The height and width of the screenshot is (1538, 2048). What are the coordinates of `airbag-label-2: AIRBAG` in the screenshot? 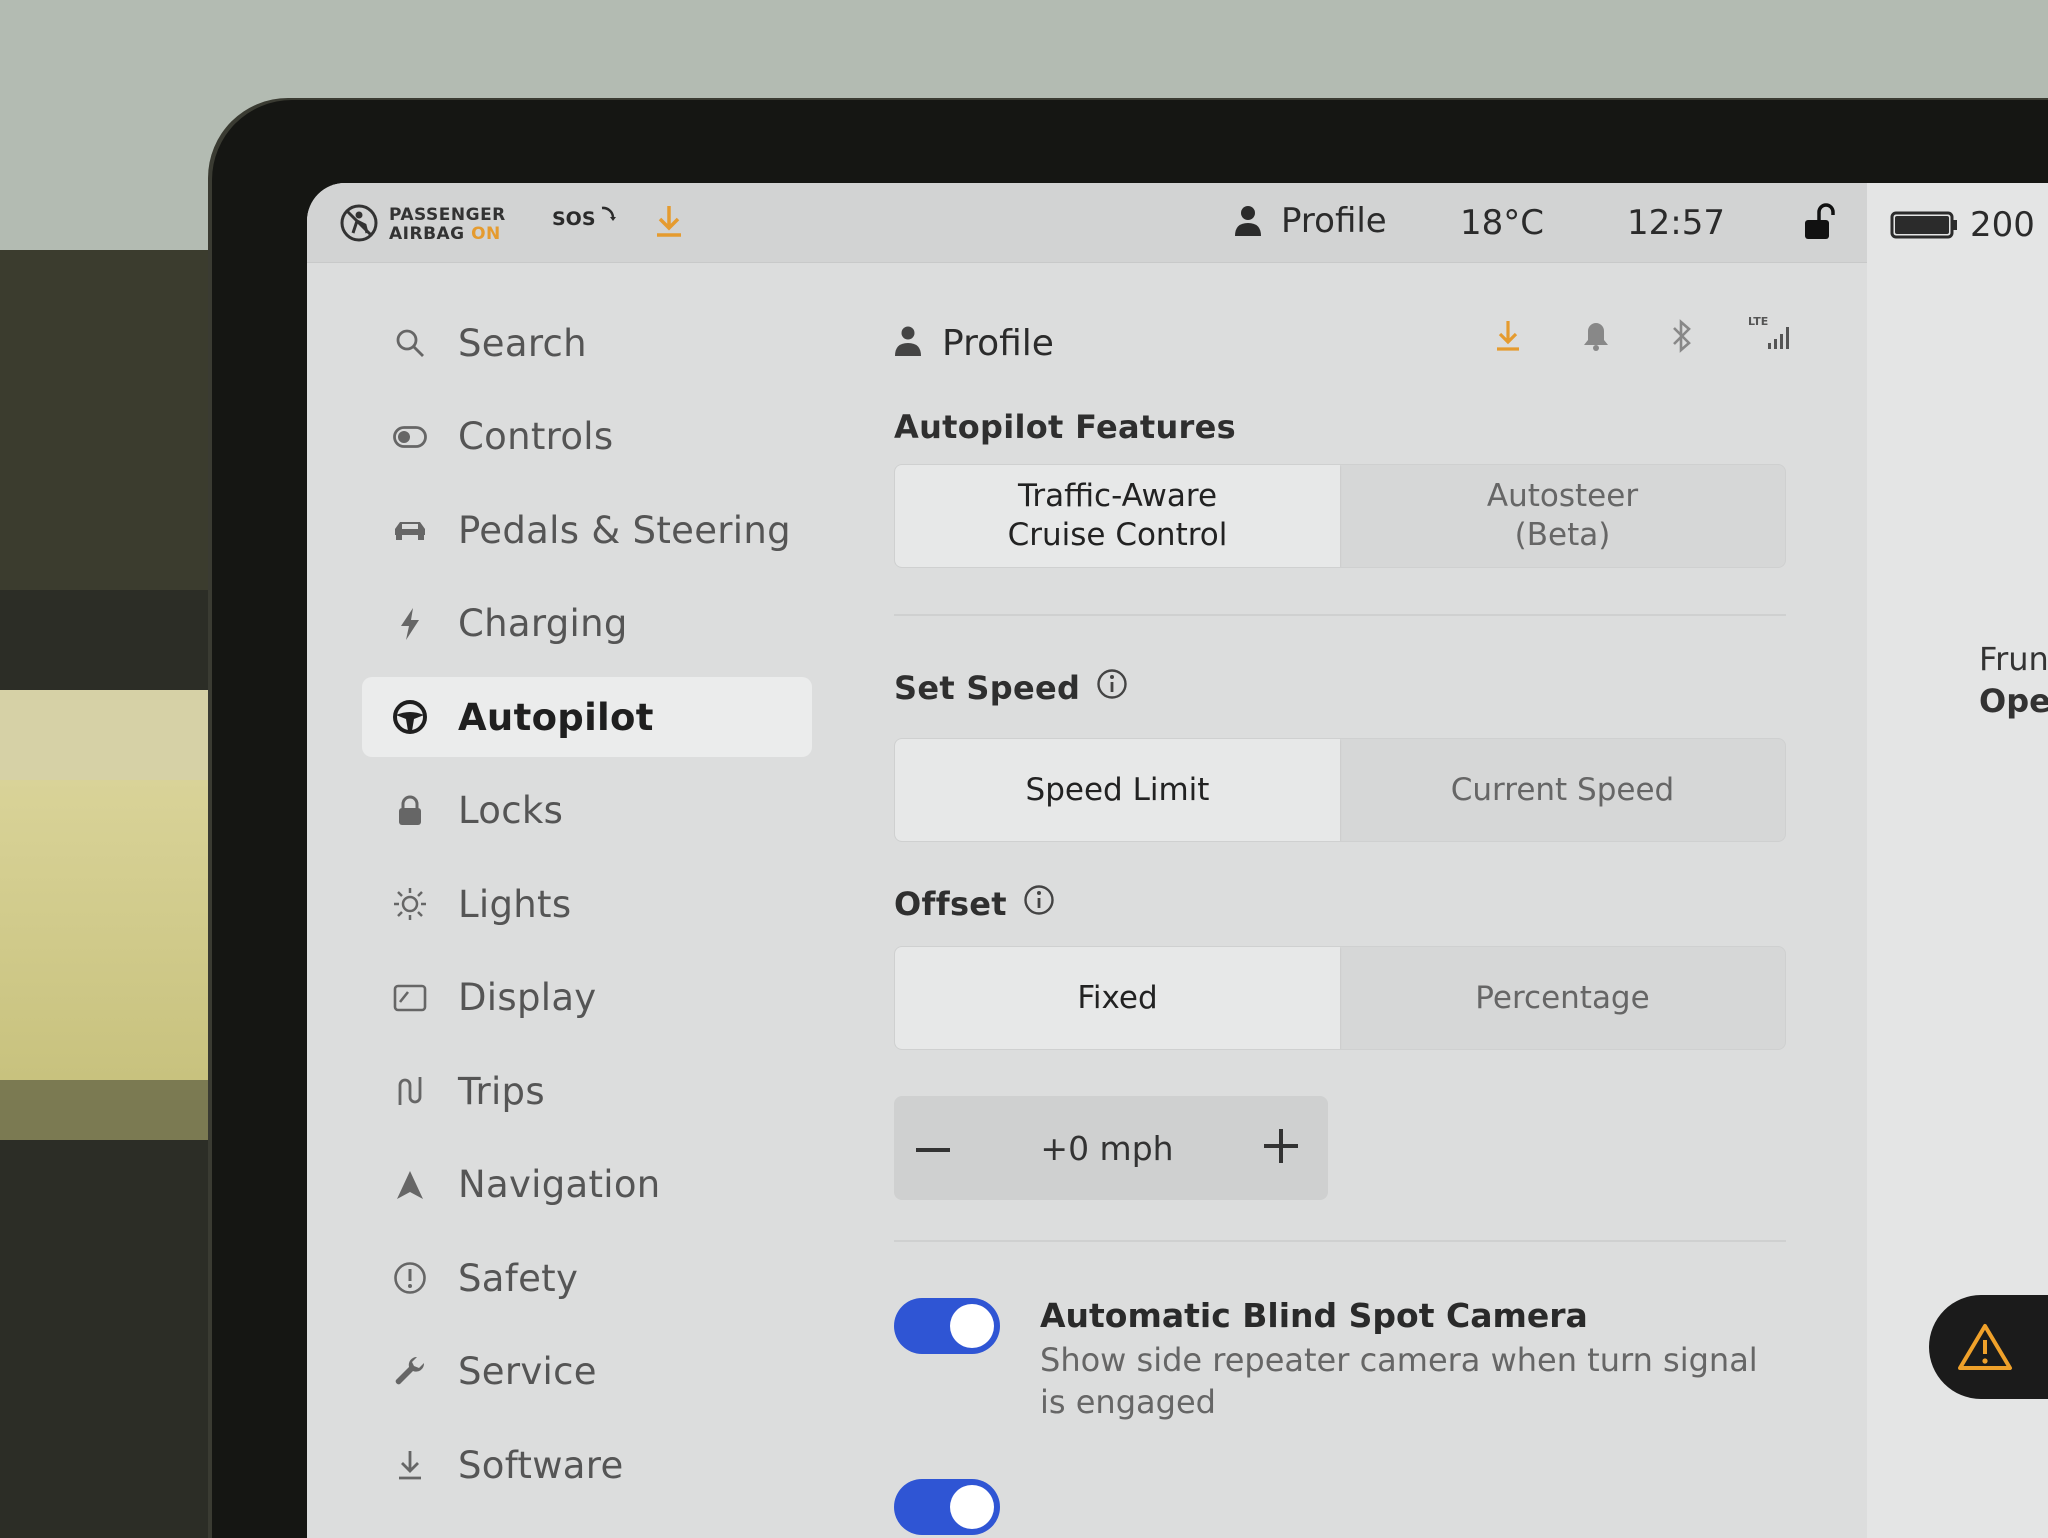 It's located at (427, 234).